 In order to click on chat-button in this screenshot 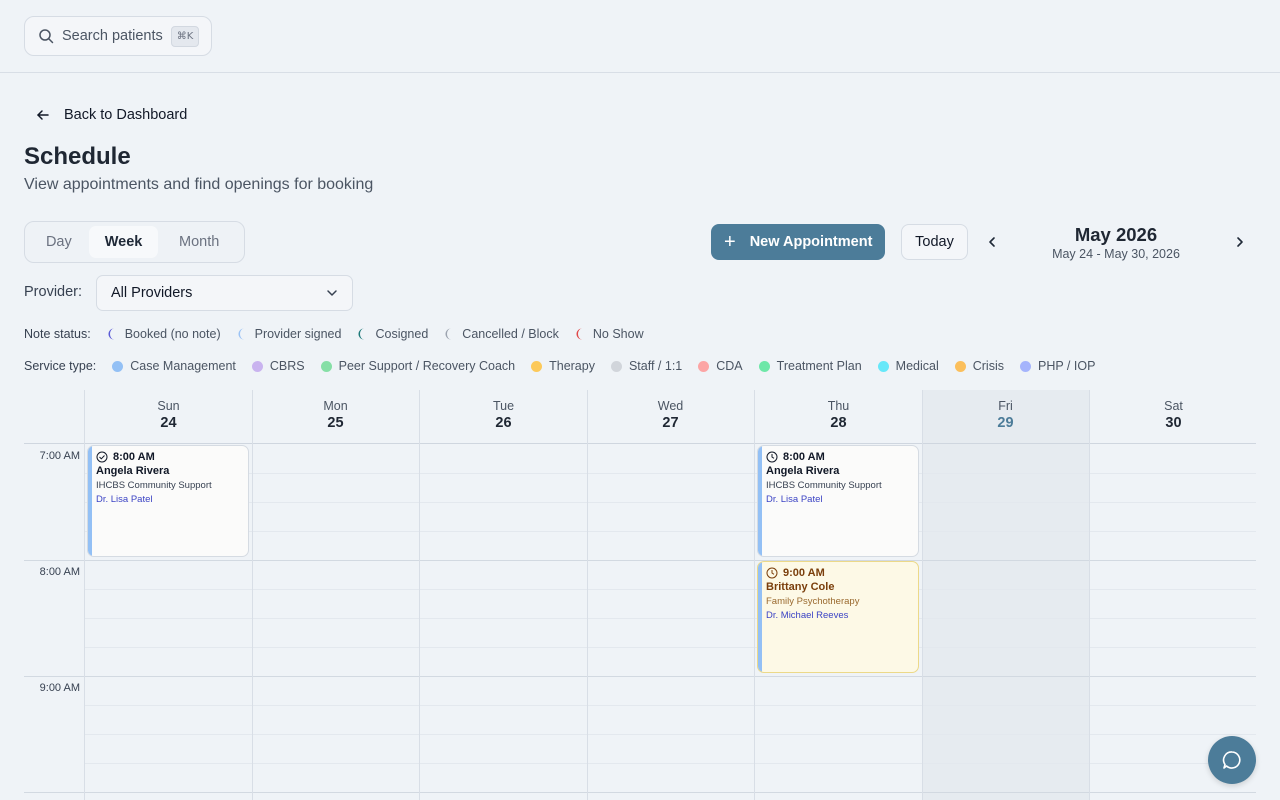, I will do `click(1232, 760)`.